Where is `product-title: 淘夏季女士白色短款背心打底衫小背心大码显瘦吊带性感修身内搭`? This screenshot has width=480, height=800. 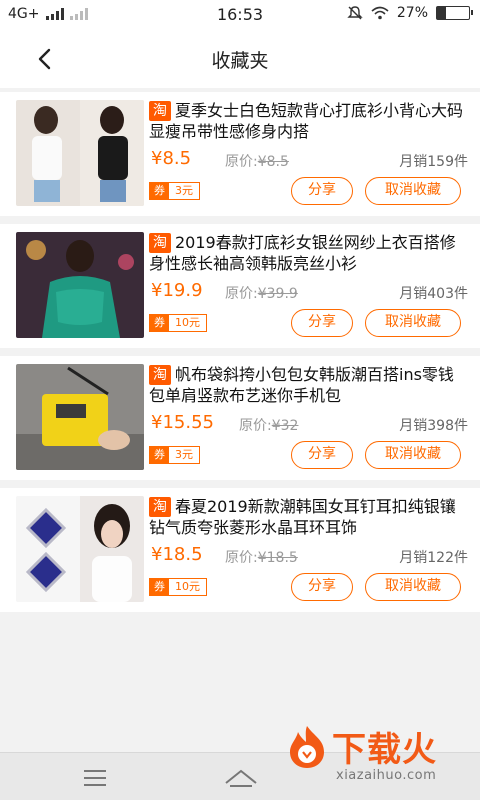 product-title: 淘夏季女士白色短款背心打底衫小背心大码显瘦吊带性感修身内搭 is located at coordinates (308, 121).